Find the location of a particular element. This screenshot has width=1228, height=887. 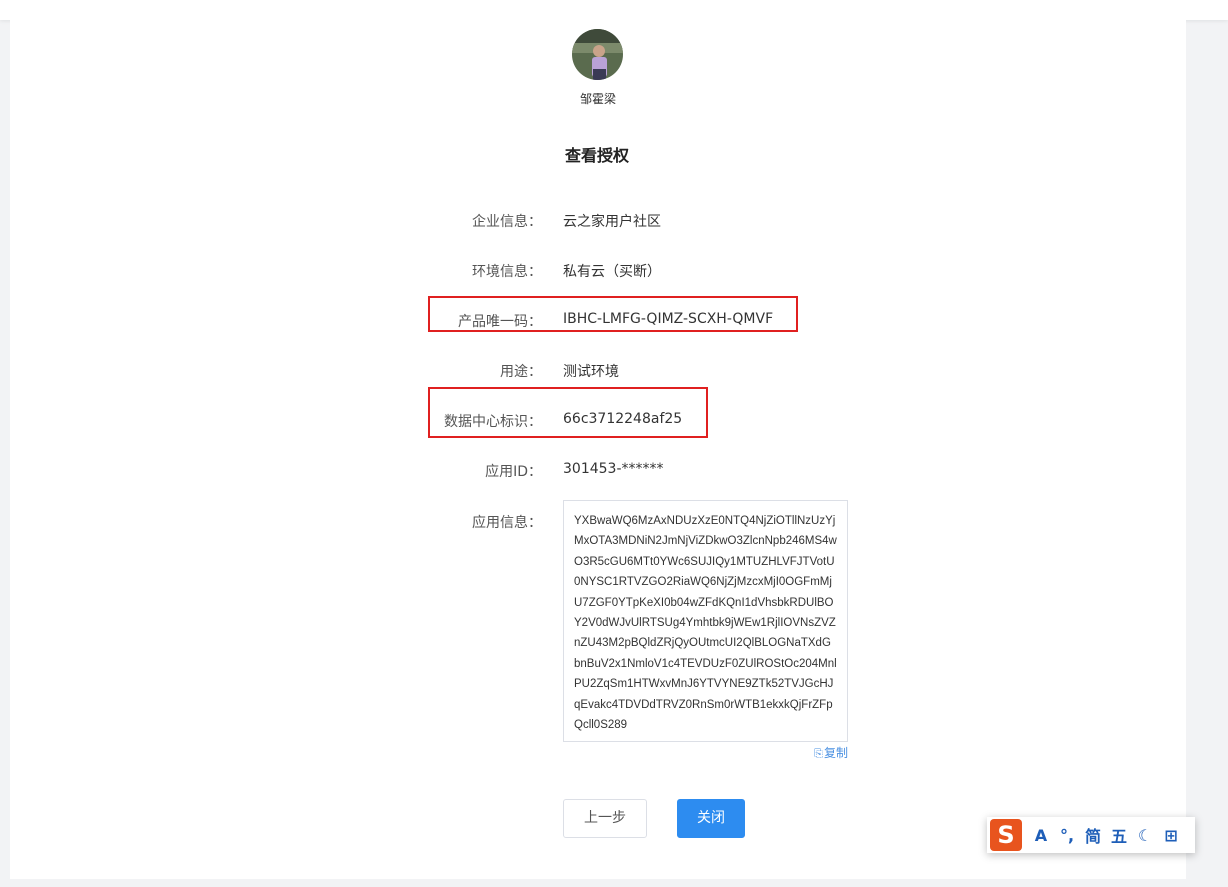

datacenter-id-highlight is located at coordinates (568, 412).